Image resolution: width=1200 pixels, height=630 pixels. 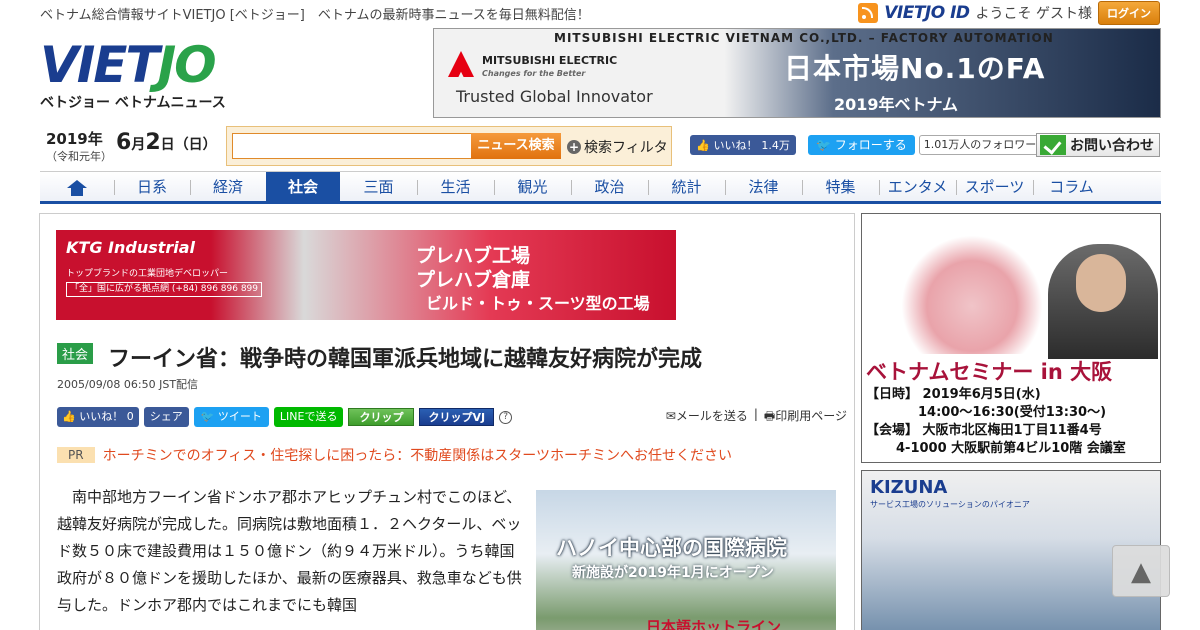 I want to click on seminar-title: ベトナムセミナー in 大阪, so click(x=989, y=372).